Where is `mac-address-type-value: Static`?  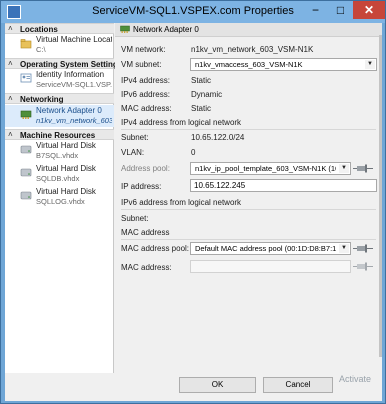
mac-address-type-value: Static is located at coordinates (201, 108).